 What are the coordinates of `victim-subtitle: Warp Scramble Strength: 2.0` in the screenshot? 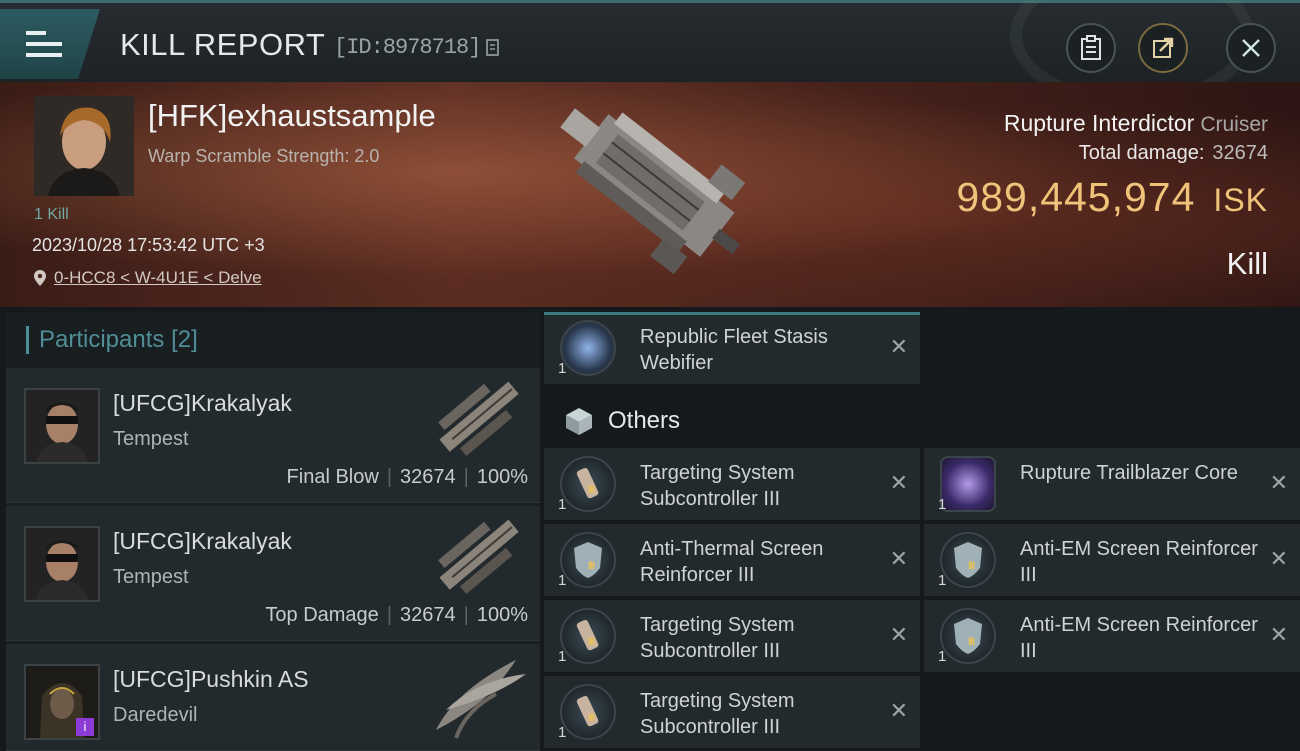 It's located at (264, 156).